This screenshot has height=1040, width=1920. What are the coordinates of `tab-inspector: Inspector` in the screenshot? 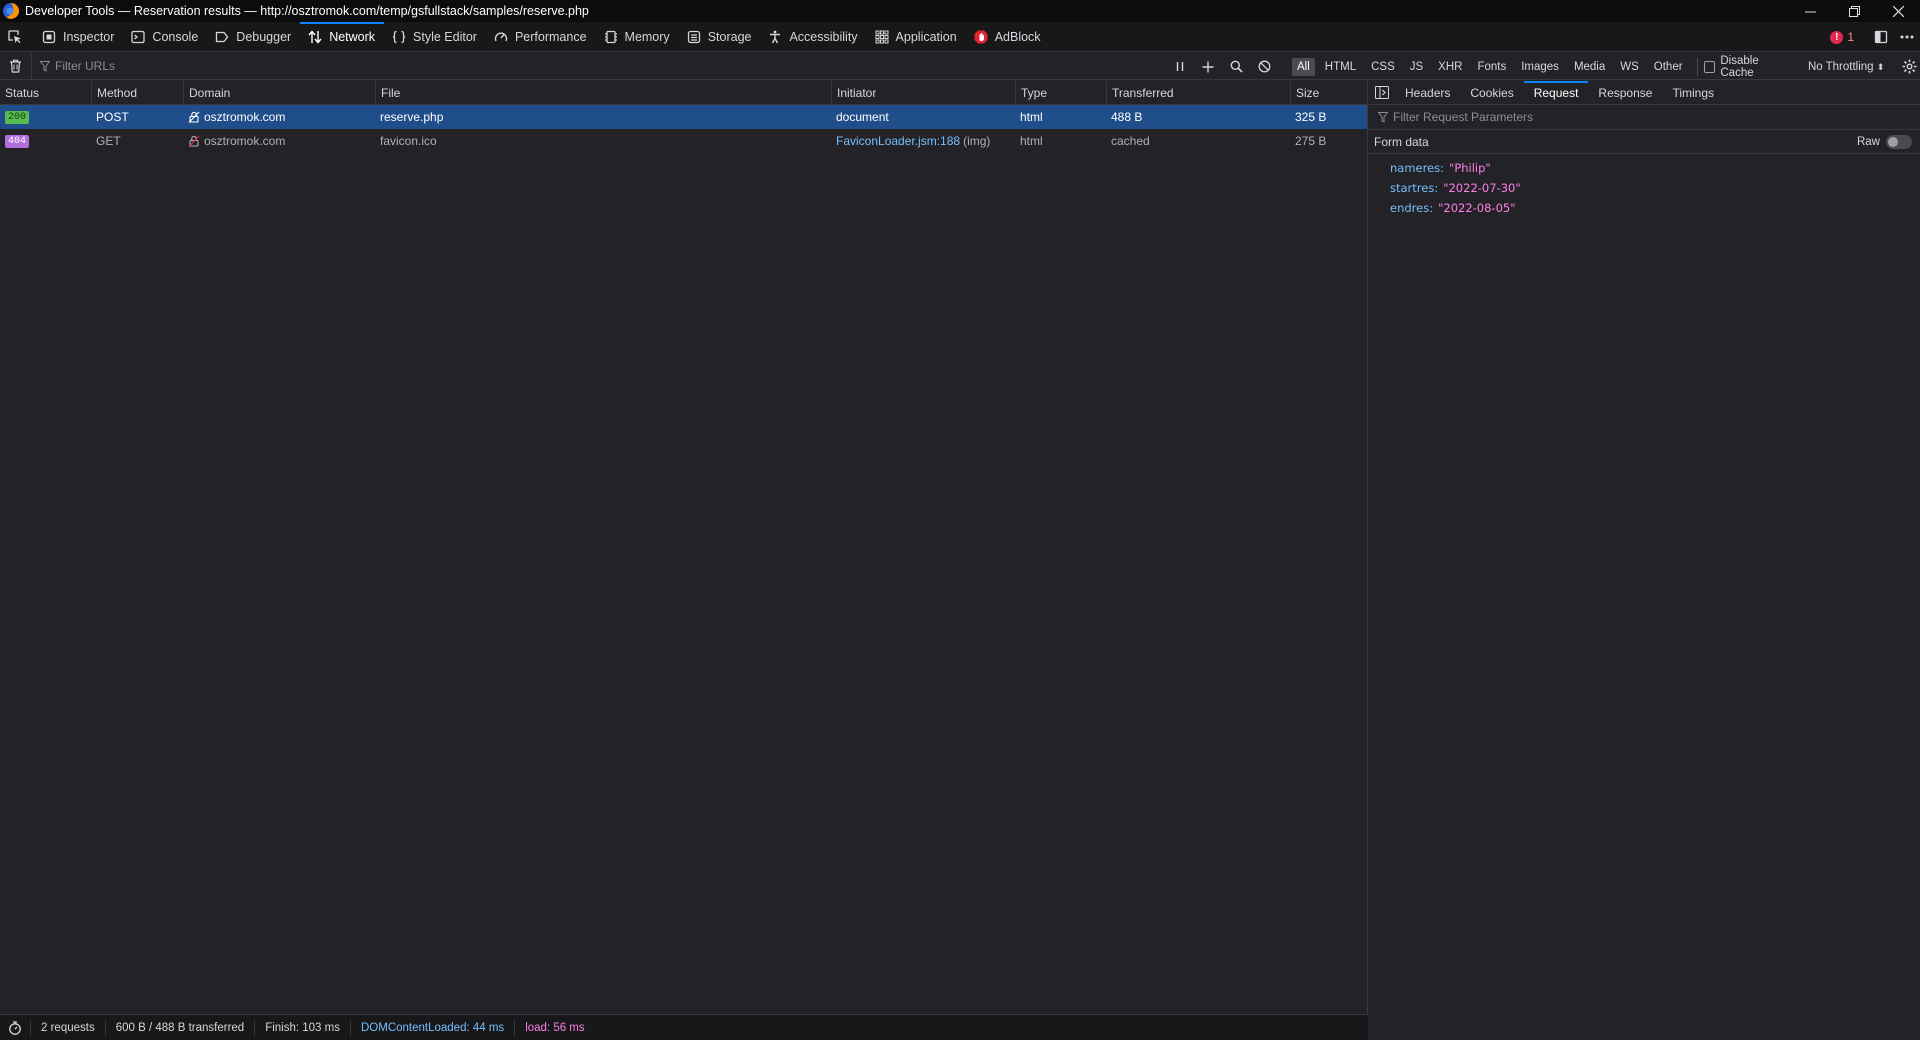 It's located at (78, 37).